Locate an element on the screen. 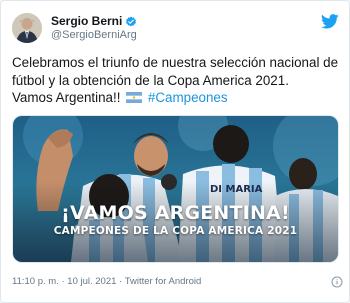 The height and width of the screenshot is (303, 350). info-icon is located at coordinates (337, 284).